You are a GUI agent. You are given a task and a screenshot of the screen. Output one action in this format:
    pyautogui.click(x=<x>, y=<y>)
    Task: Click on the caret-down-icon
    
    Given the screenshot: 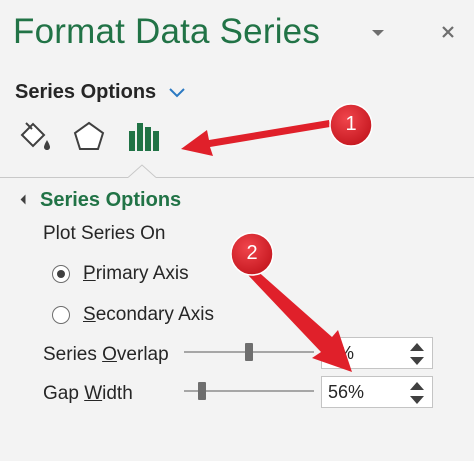 What is the action you would take?
    pyautogui.click(x=378, y=33)
    